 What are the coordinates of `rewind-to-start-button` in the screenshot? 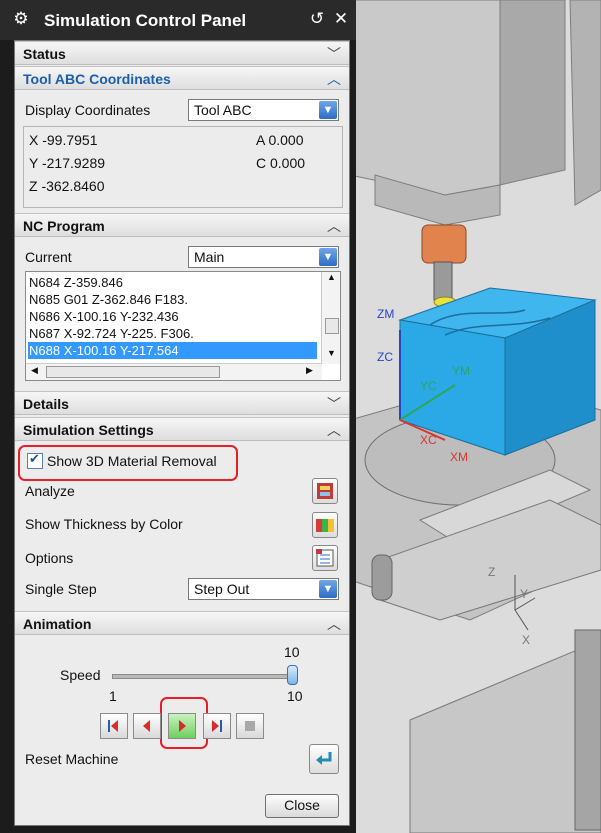 It's located at (114, 726).